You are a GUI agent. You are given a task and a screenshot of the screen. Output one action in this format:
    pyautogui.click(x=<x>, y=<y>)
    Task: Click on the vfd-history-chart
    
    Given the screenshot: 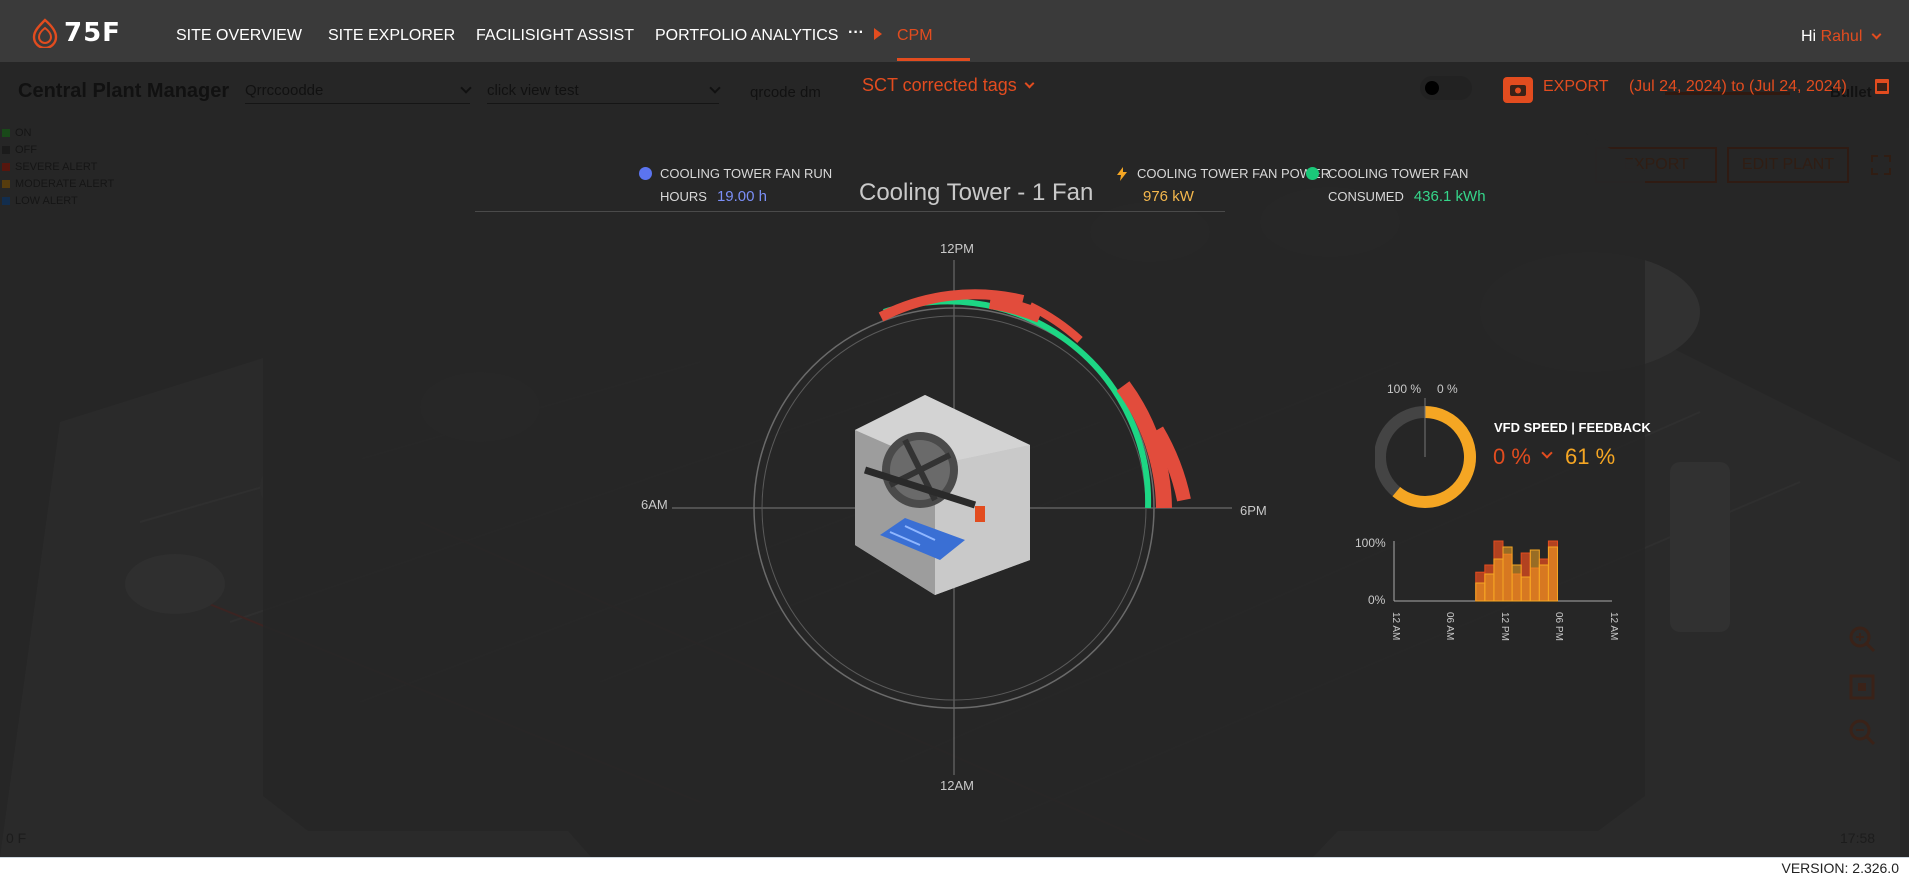 What is the action you would take?
    pyautogui.click(x=1502, y=571)
    